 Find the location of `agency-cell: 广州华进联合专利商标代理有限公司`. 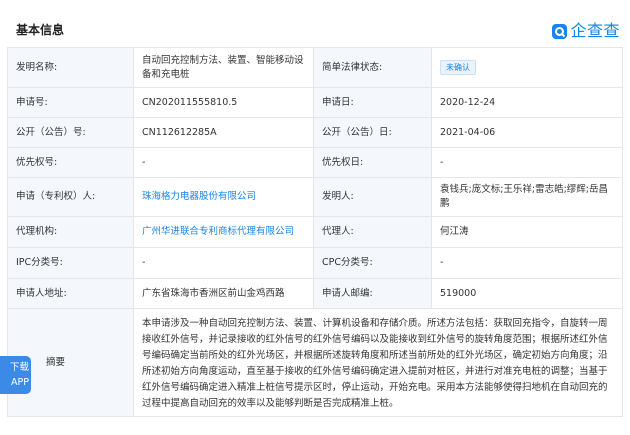

agency-cell: 广州华进联合专利商标代理有限公司 is located at coordinates (223, 232).